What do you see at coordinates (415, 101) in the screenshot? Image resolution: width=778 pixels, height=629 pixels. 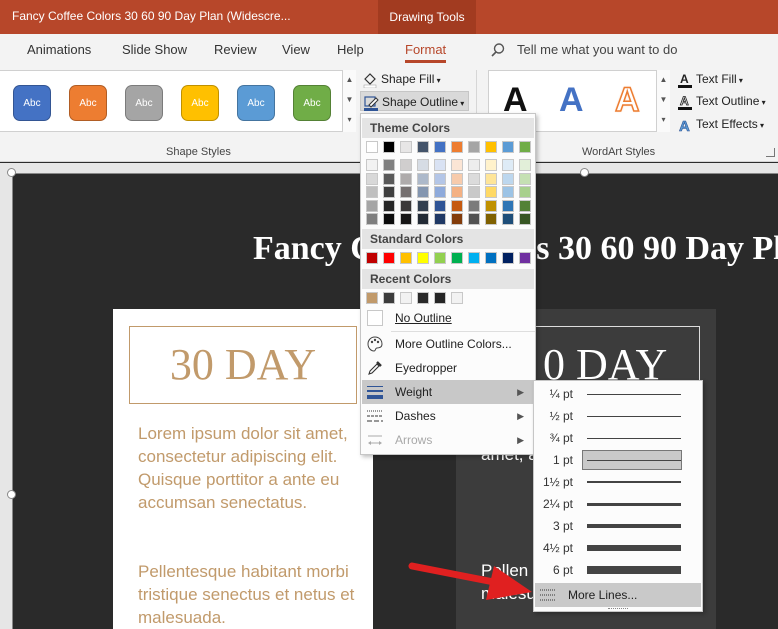 I see `shape-outline-button: Shape Outline ▾` at bounding box center [415, 101].